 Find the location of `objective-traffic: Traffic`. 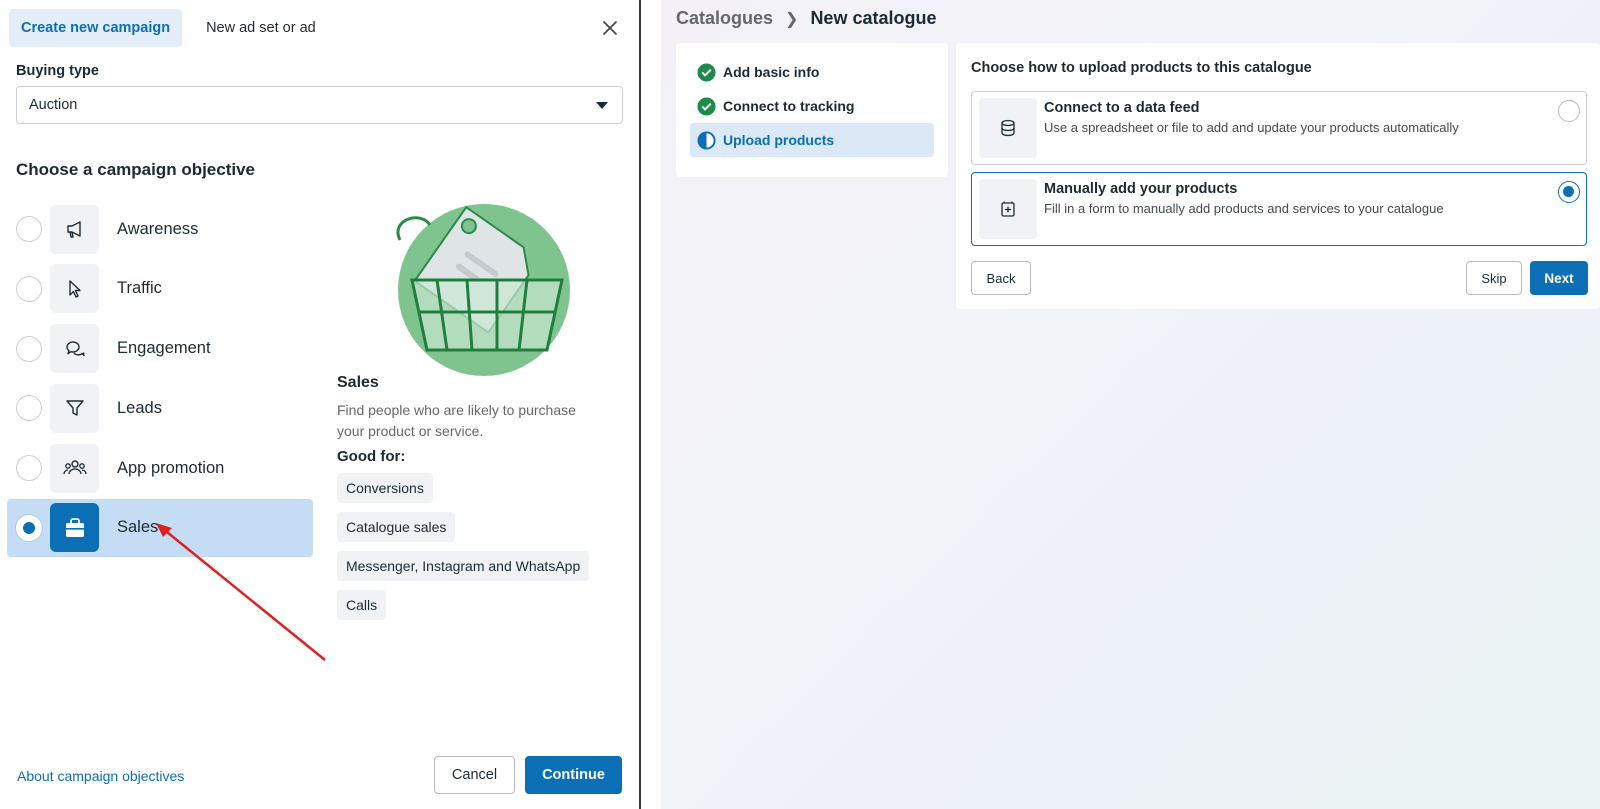

objective-traffic: Traffic is located at coordinates (160, 289).